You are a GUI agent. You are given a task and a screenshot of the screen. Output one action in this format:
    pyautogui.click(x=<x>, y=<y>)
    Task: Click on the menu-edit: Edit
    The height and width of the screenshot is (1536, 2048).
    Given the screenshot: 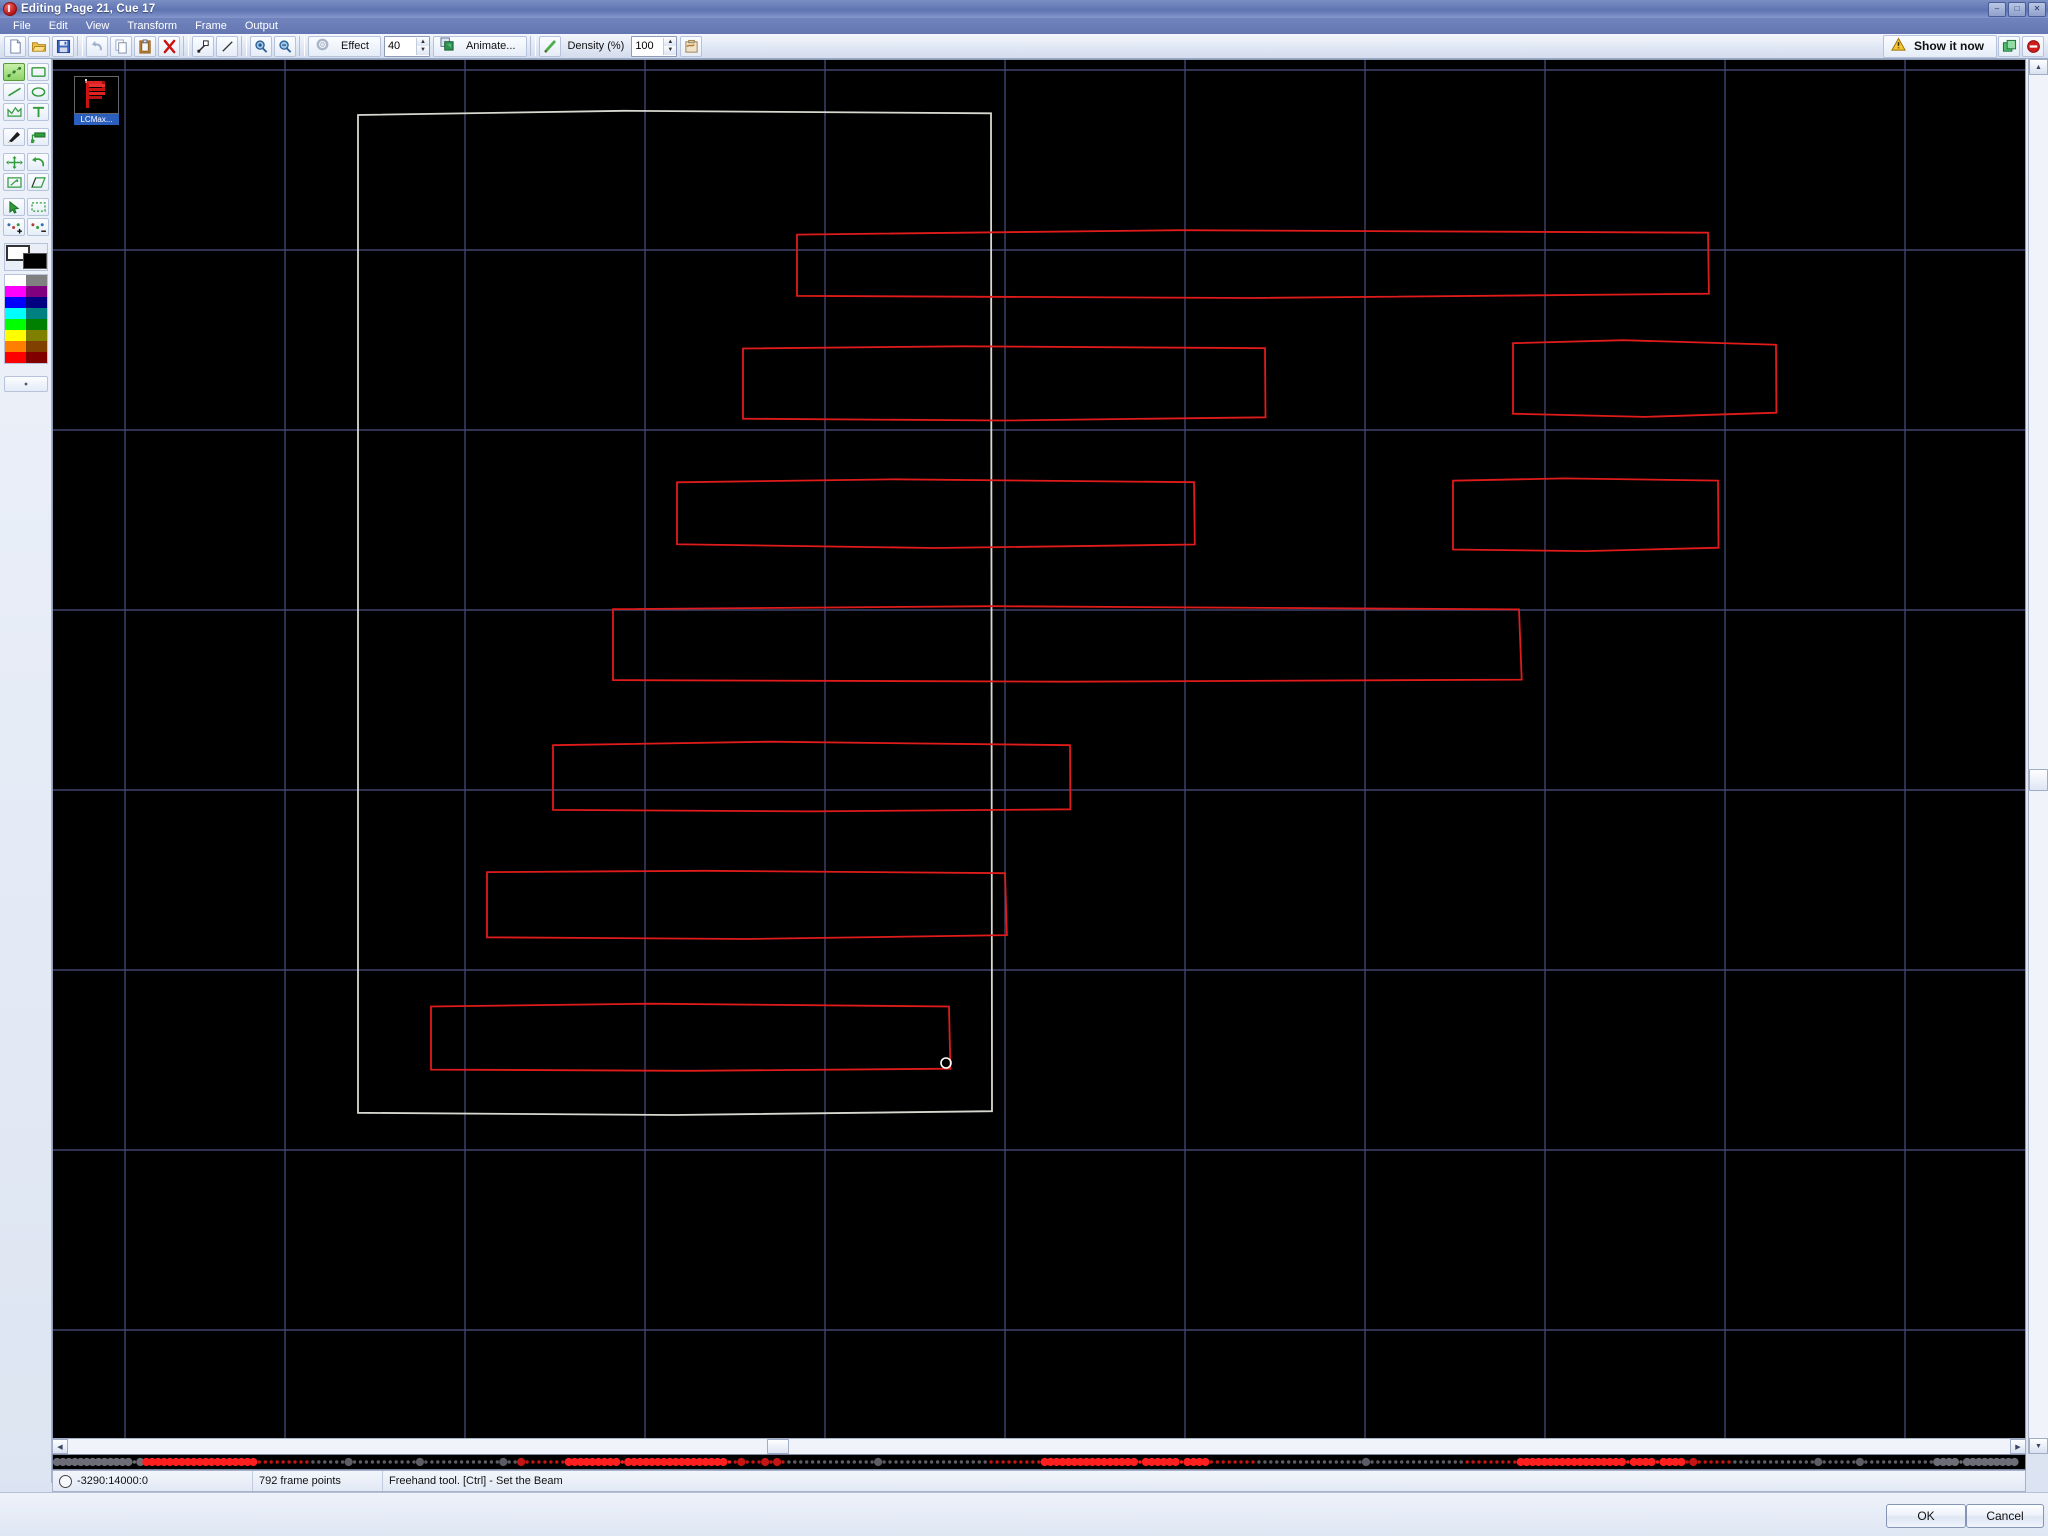 What is the action you would take?
    pyautogui.click(x=58, y=26)
    